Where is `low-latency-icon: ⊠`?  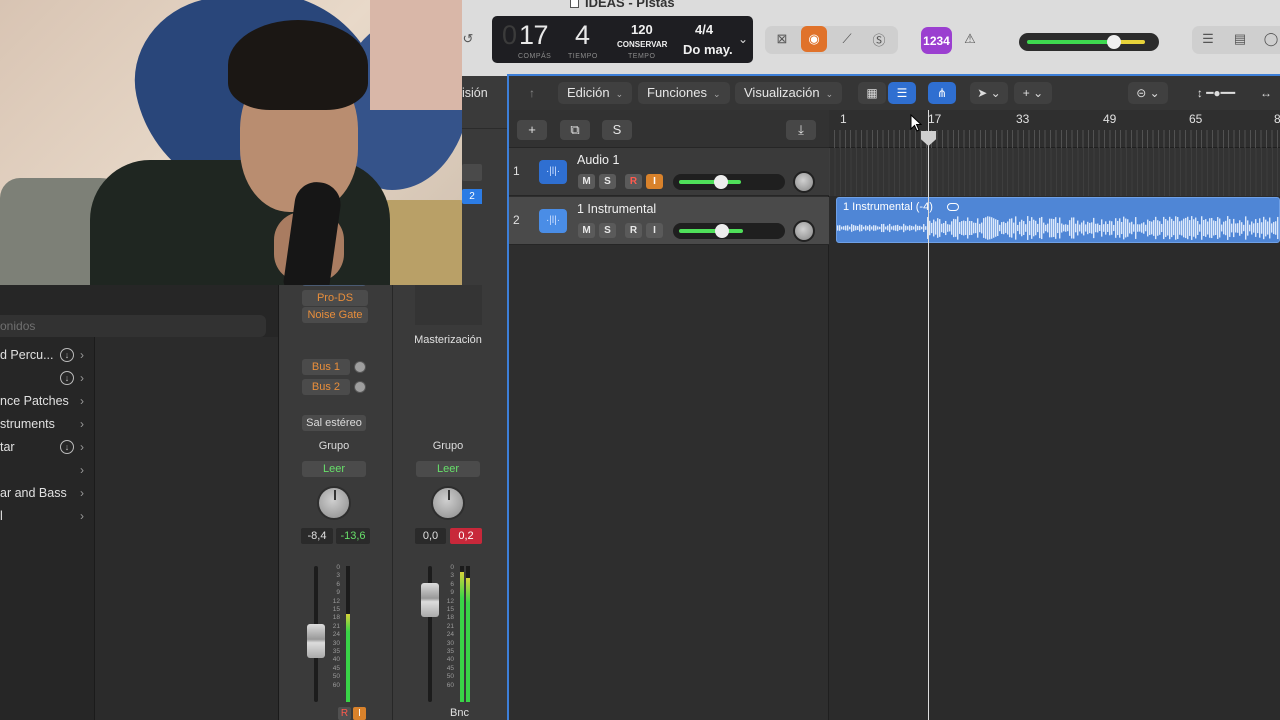
low-latency-icon: ⊠ is located at coordinates (782, 39).